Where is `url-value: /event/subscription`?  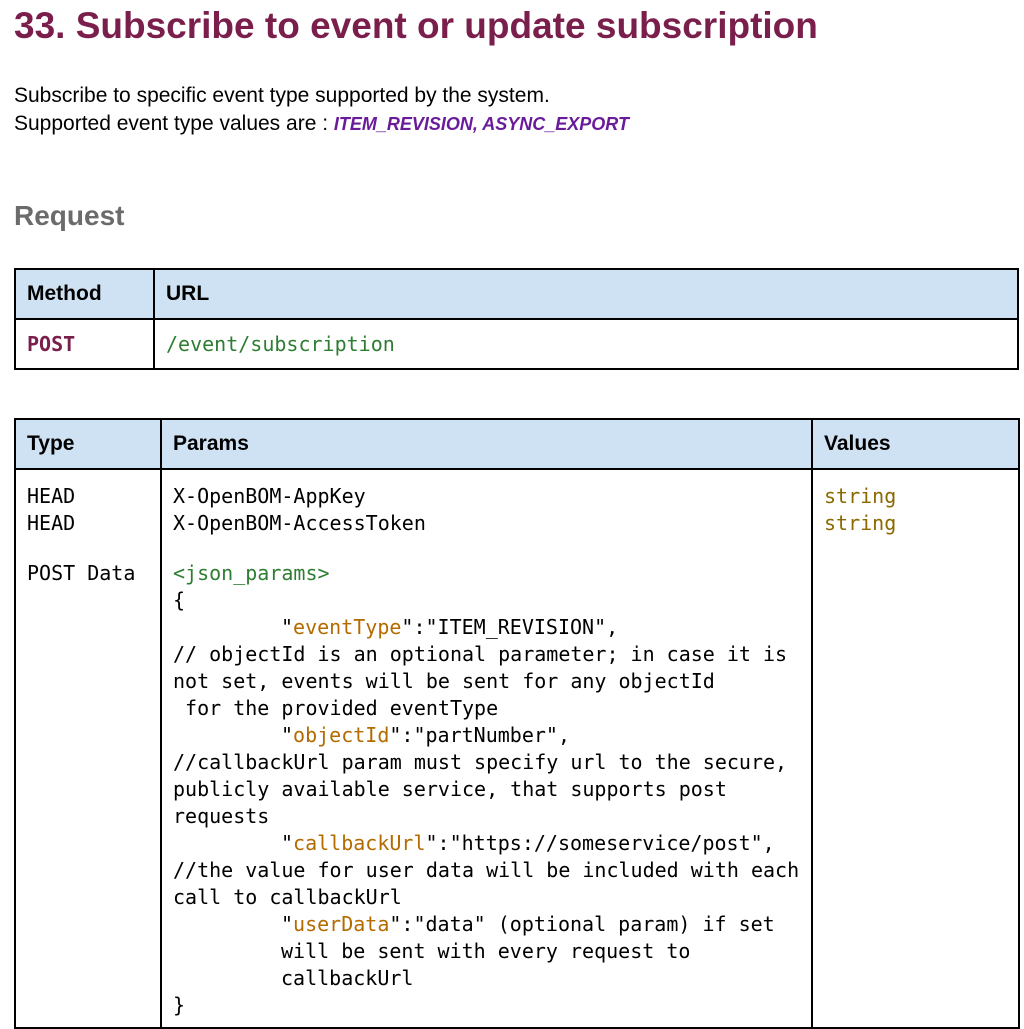 url-value: /event/subscription is located at coordinates (586, 344).